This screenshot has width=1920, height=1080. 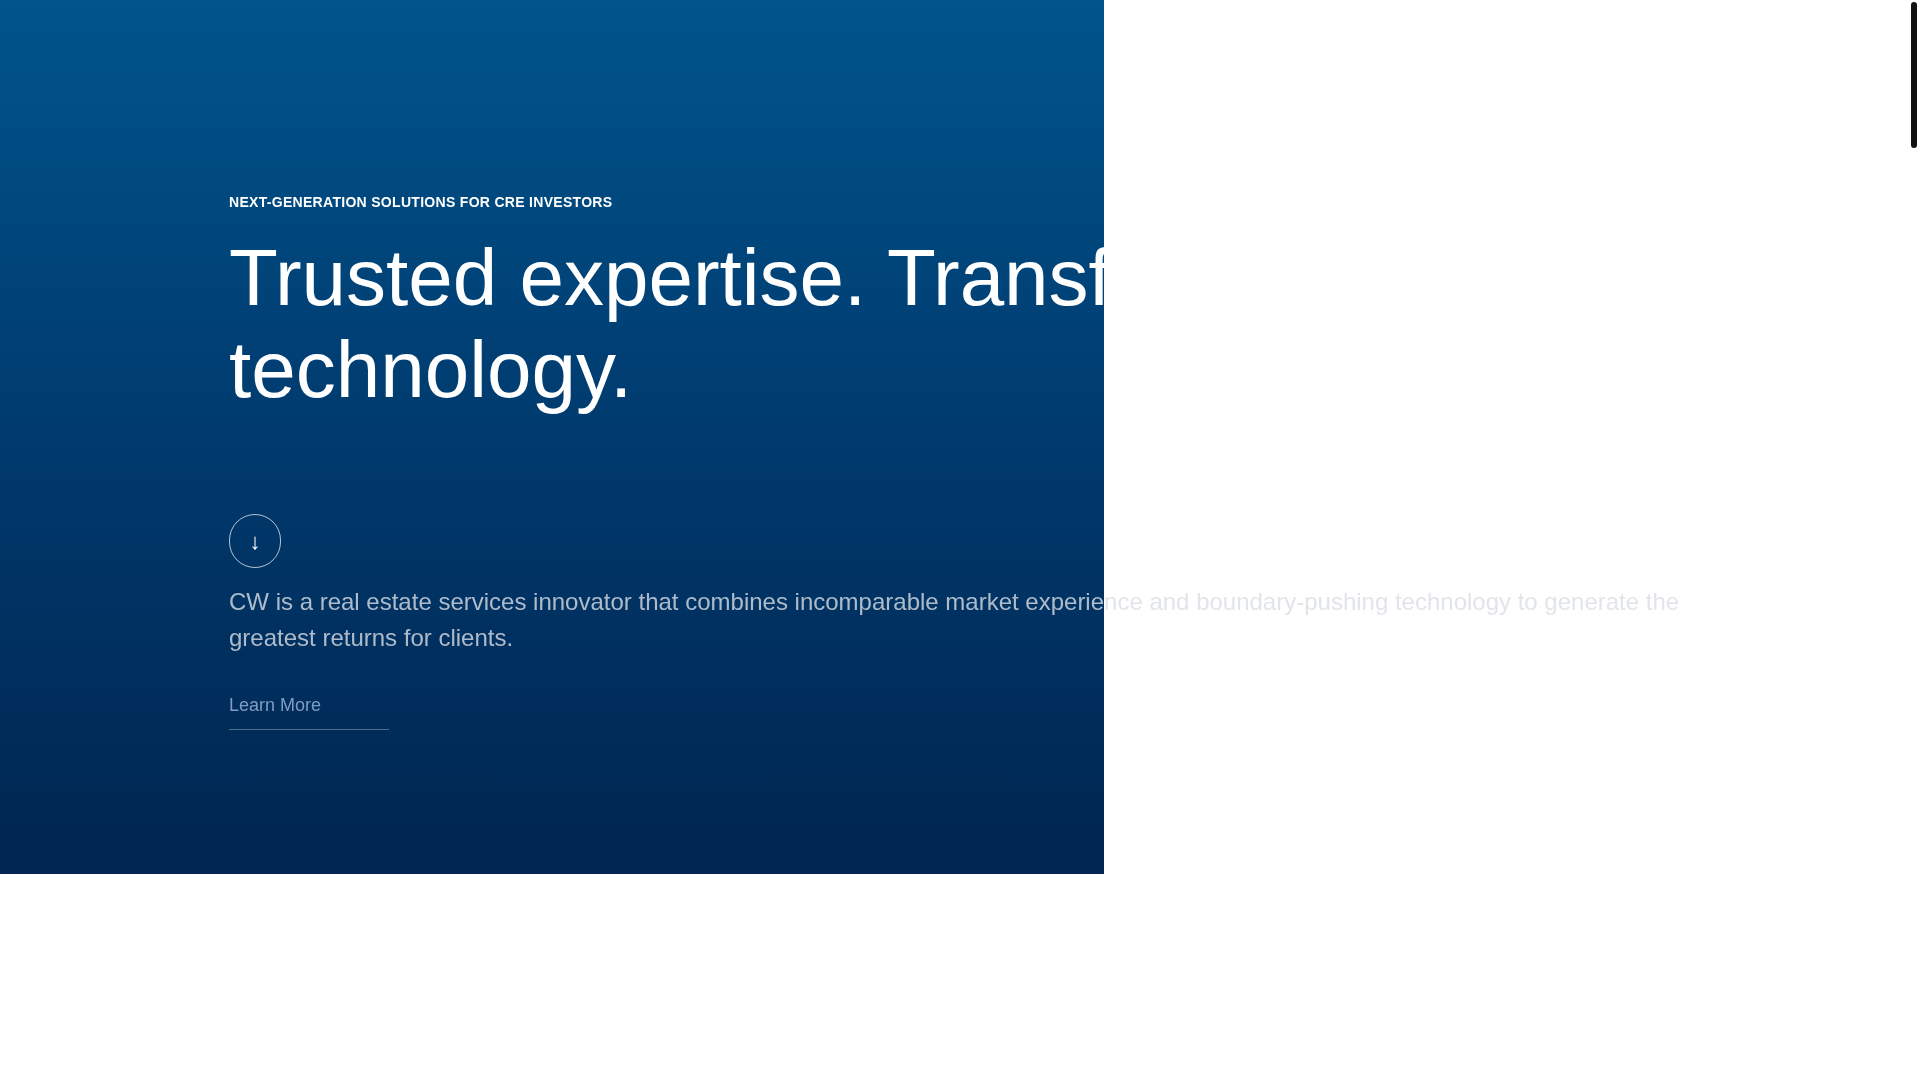 What do you see at coordinates (309, 711) in the screenshot?
I see `learn-more-link: Learn More` at bounding box center [309, 711].